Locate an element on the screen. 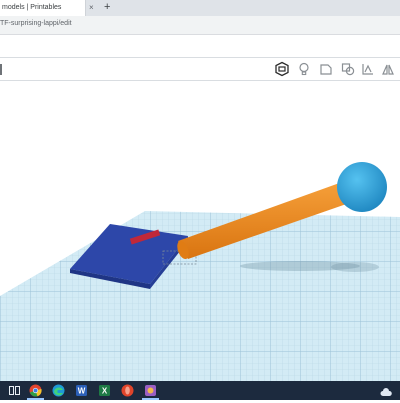 The image size is (400, 403). task-view-icon is located at coordinates (14, 390).